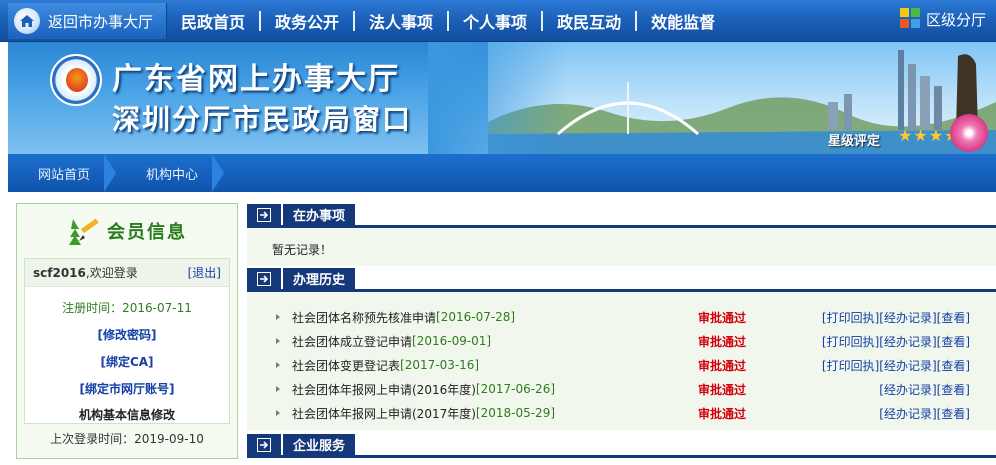  I want to click on empty-record-text: 暂无记录！, so click(302, 250).